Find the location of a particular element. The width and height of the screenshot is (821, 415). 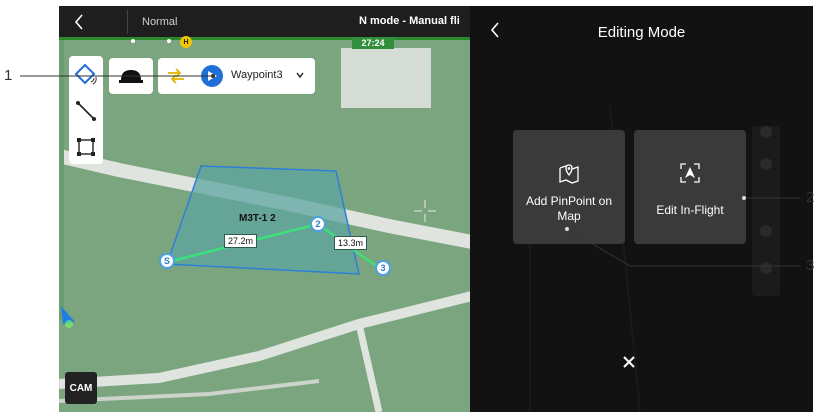

waypoint-marker: 3 is located at coordinates (383, 268).